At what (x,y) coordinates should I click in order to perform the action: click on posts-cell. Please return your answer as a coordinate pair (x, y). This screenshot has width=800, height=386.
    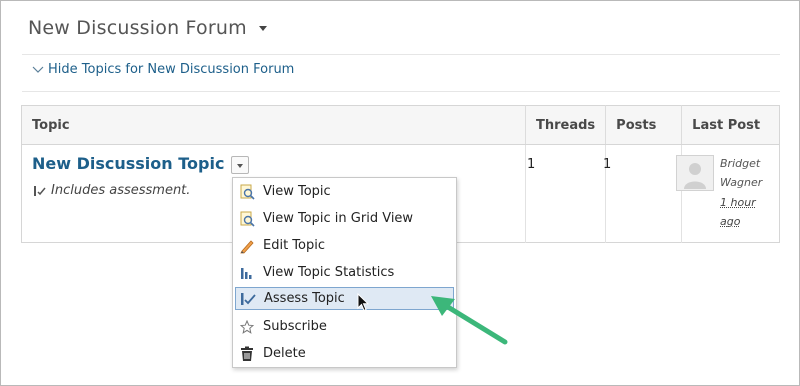
    Looking at the image, I should click on (643, 193).